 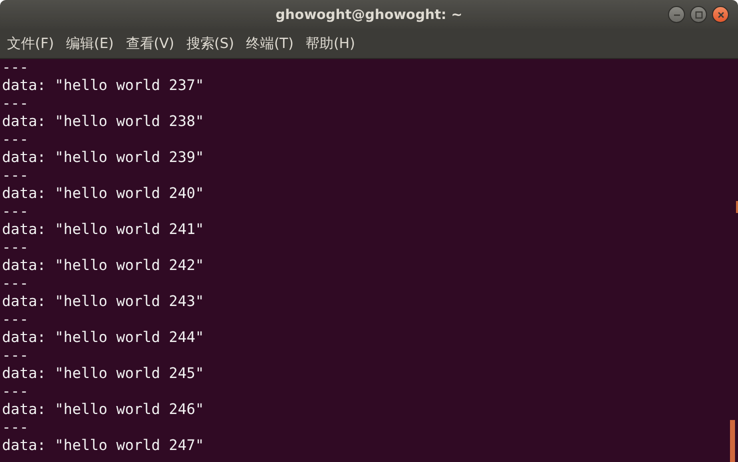 I want to click on menu-item: 文件(F), so click(x=30, y=43).